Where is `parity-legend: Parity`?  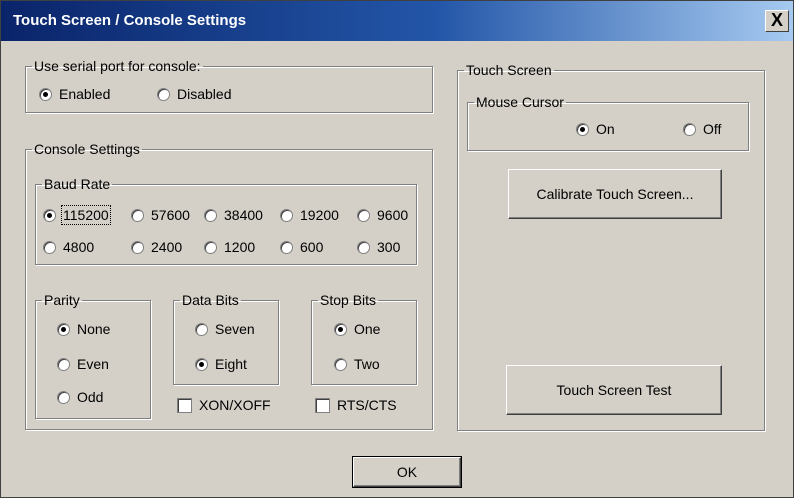 parity-legend: Parity is located at coordinates (62, 300).